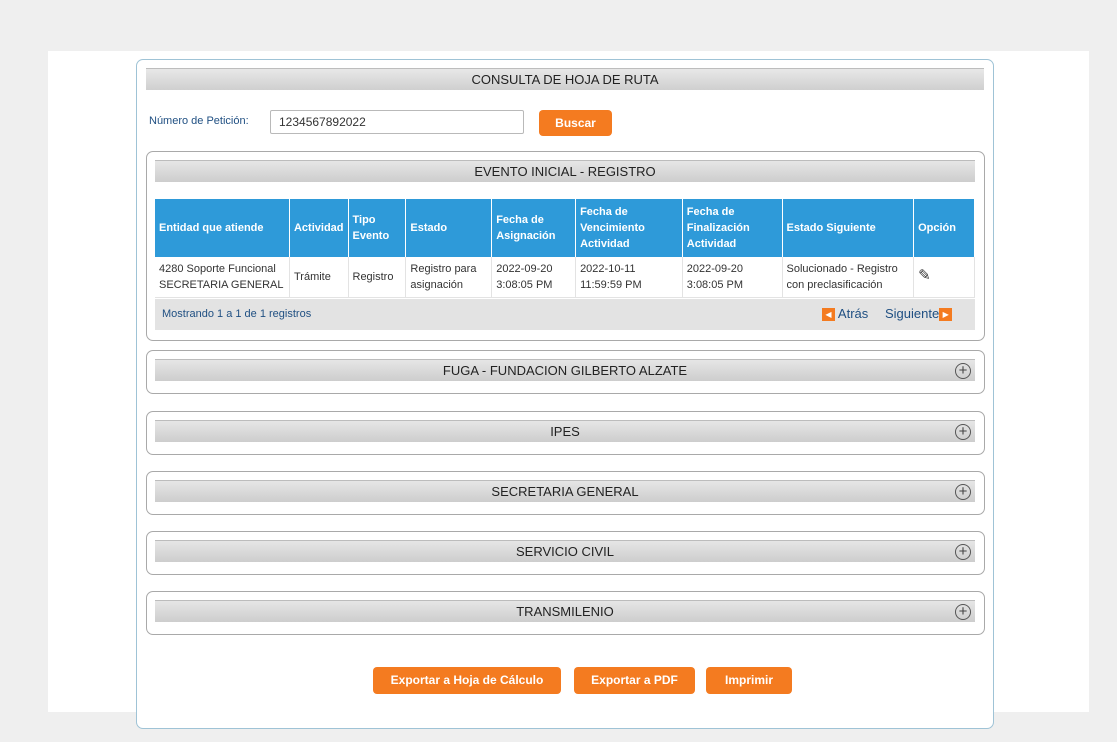 This screenshot has height=742, width=1117. I want to click on arrow-right-icon: ▶, so click(946, 315).